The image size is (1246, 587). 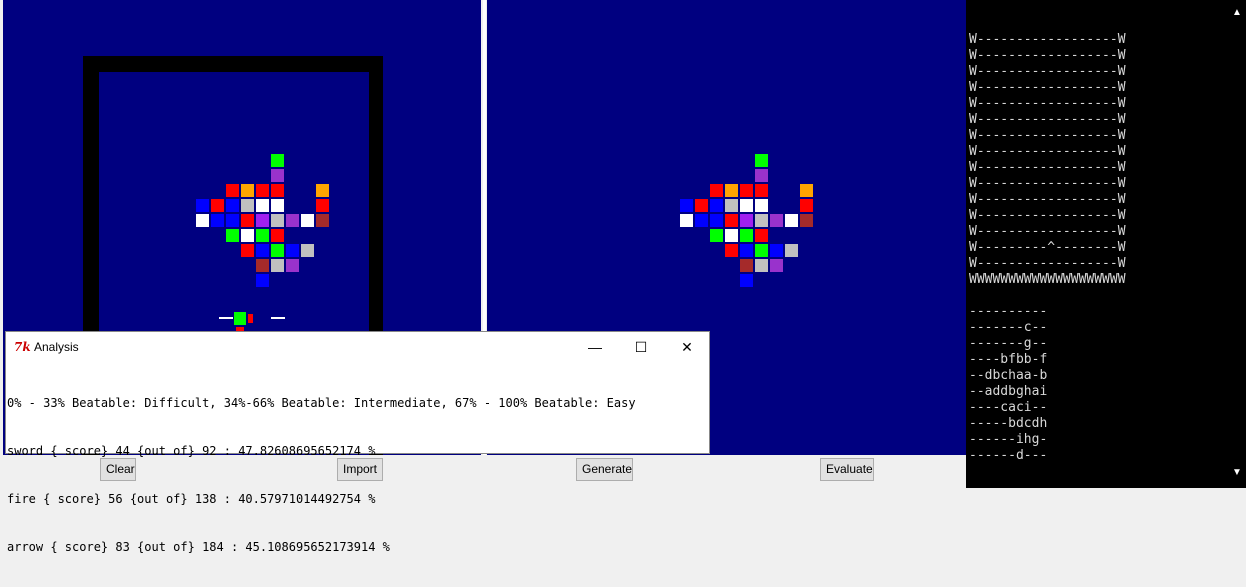 What do you see at coordinates (22, 347) in the screenshot?
I see `tk-feather-icon: 7k` at bounding box center [22, 347].